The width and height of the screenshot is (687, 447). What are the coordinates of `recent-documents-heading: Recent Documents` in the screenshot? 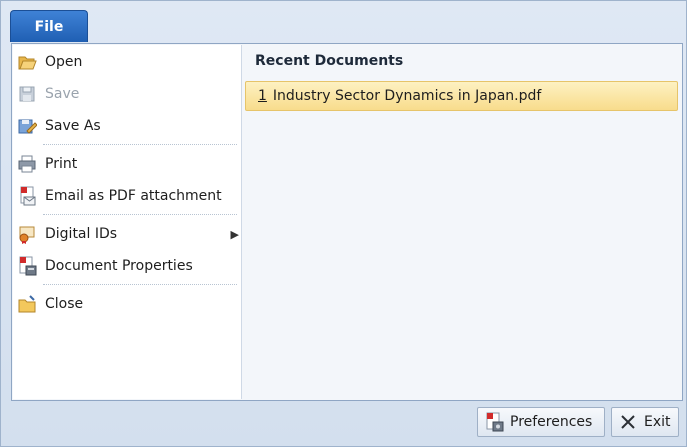 It's located at (329, 61).